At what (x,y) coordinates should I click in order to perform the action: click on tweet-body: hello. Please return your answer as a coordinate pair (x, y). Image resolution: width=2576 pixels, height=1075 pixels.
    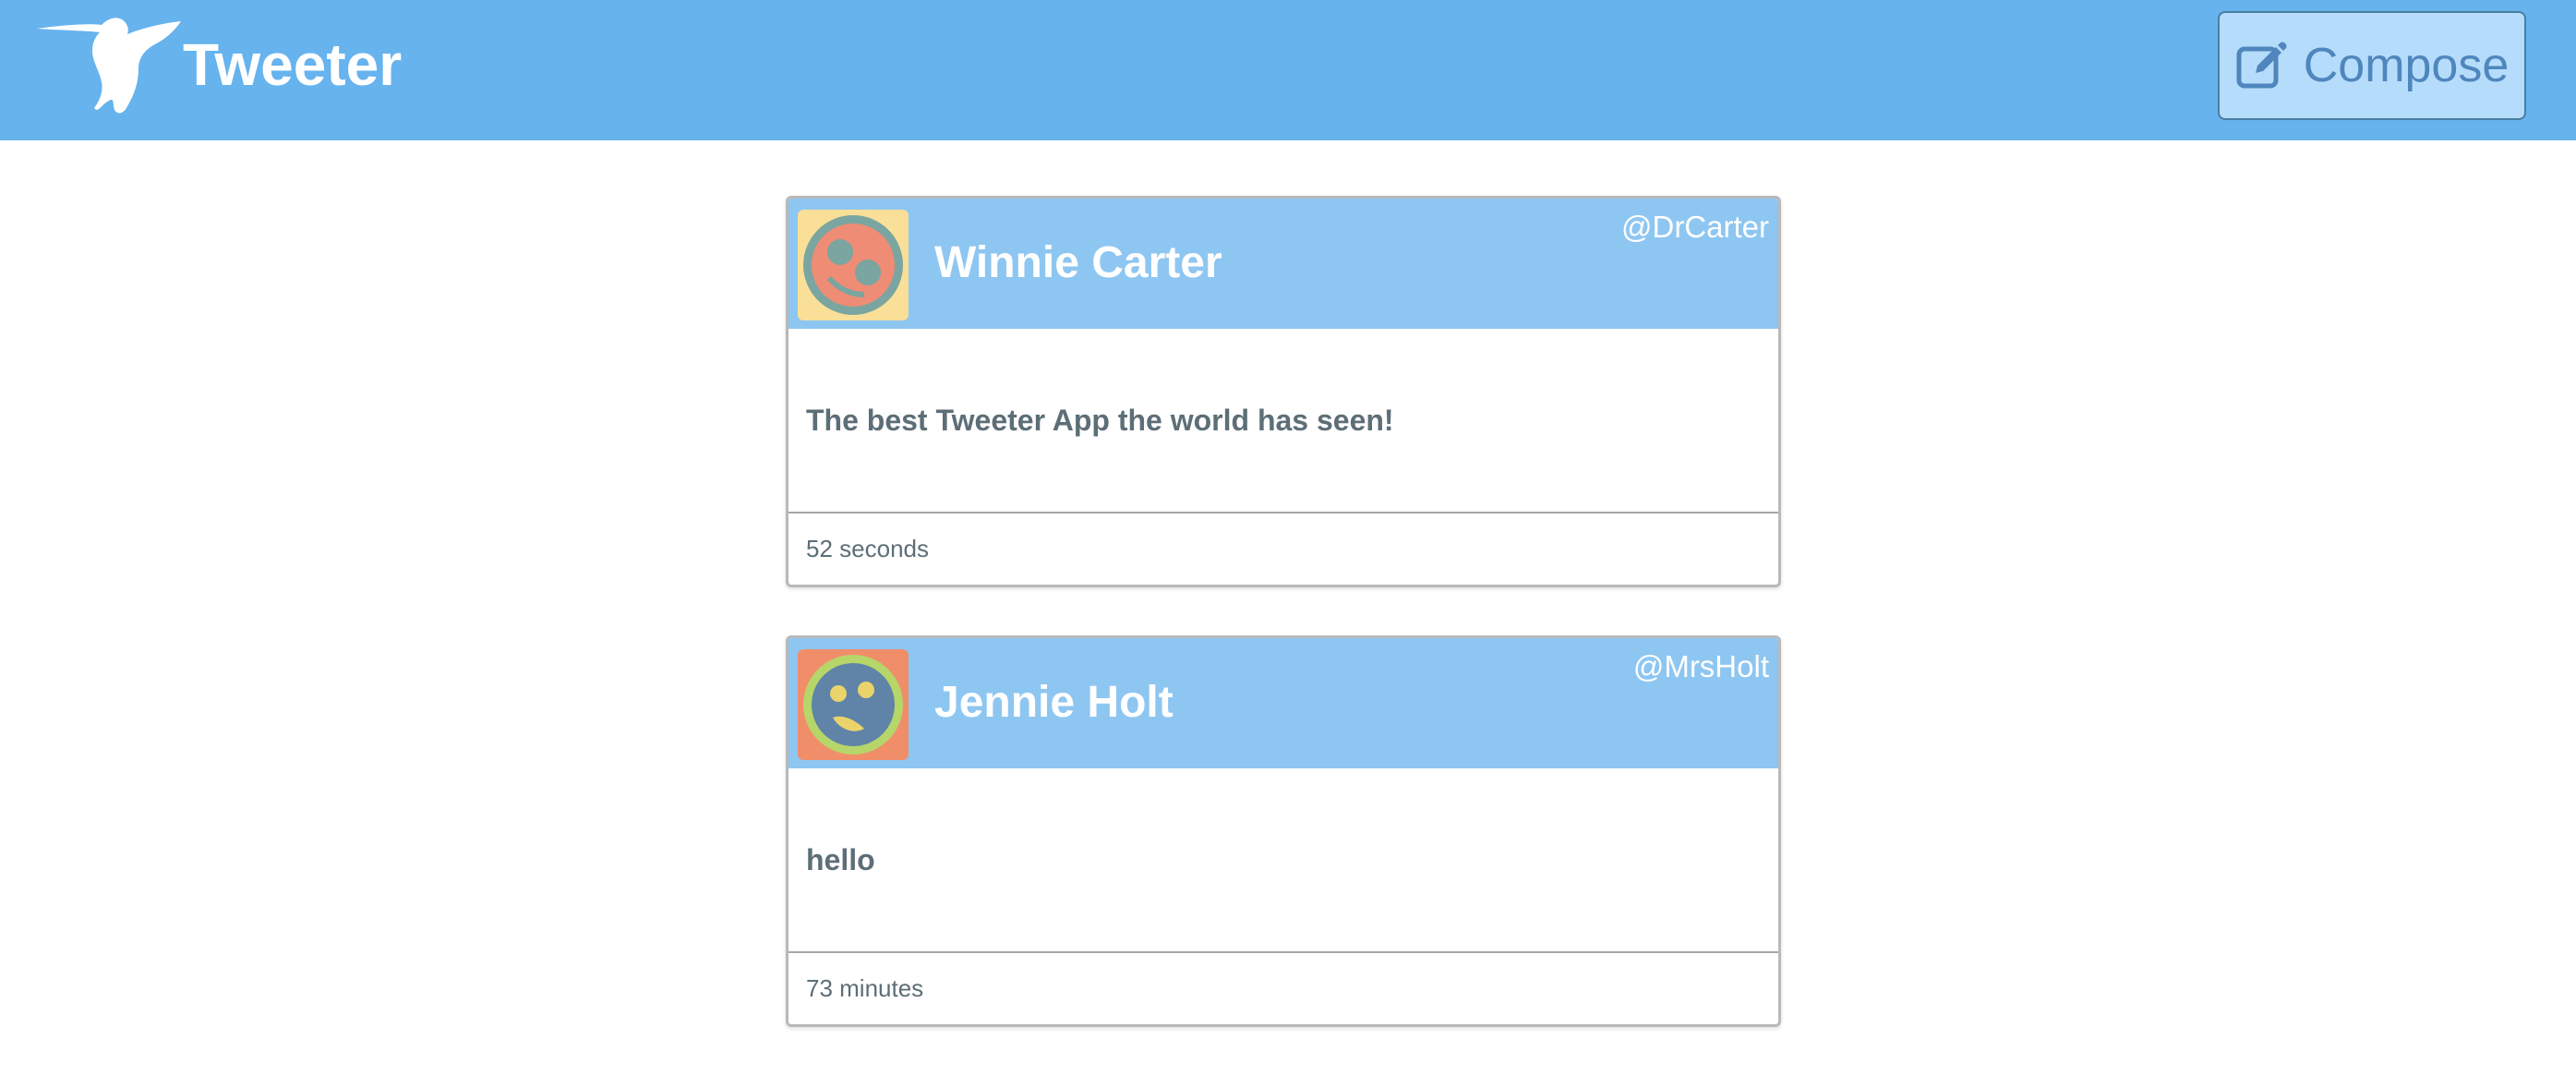
    Looking at the image, I should click on (1283, 860).